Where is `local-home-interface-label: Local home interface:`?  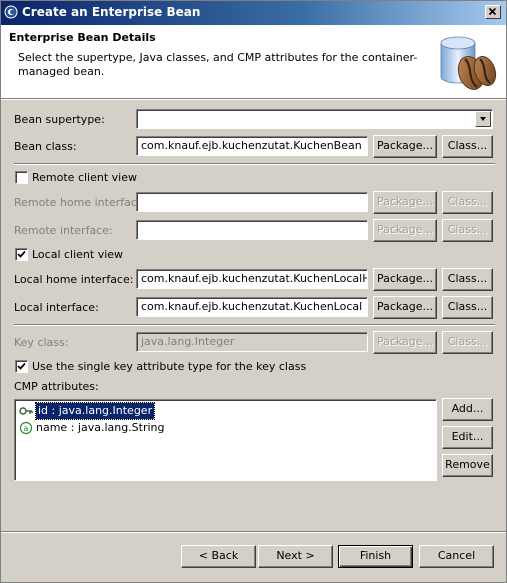 local-home-interface-label: Local home interface: is located at coordinates (74, 279).